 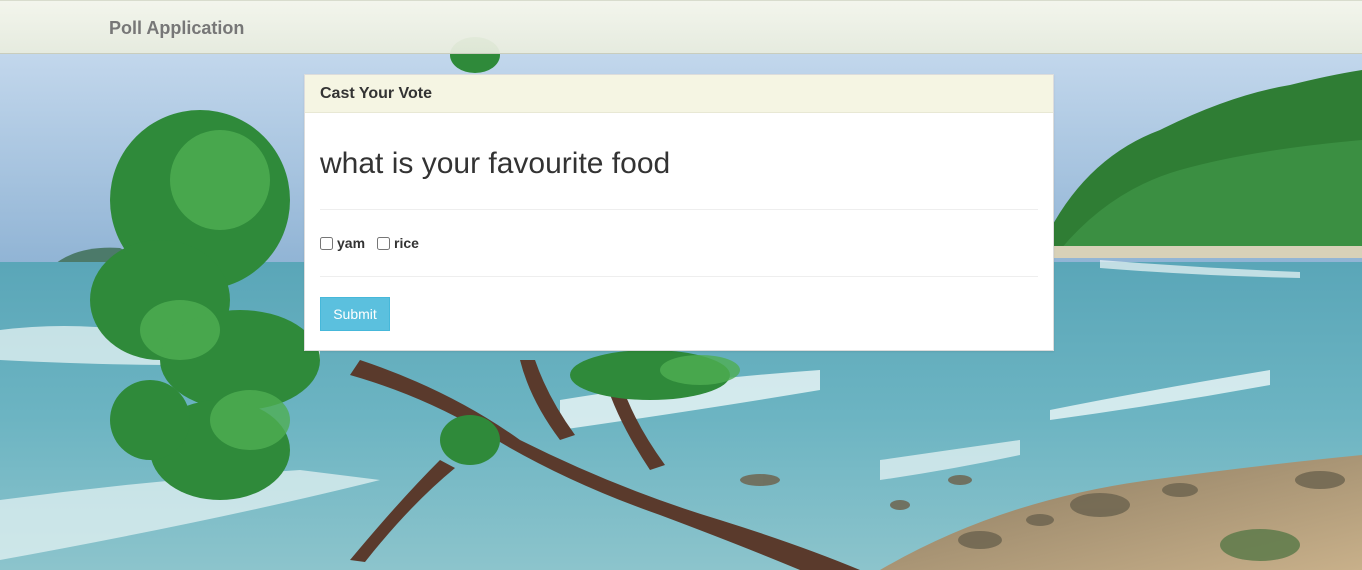 I want to click on poll-options: yam rice, so click(x=679, y=243).